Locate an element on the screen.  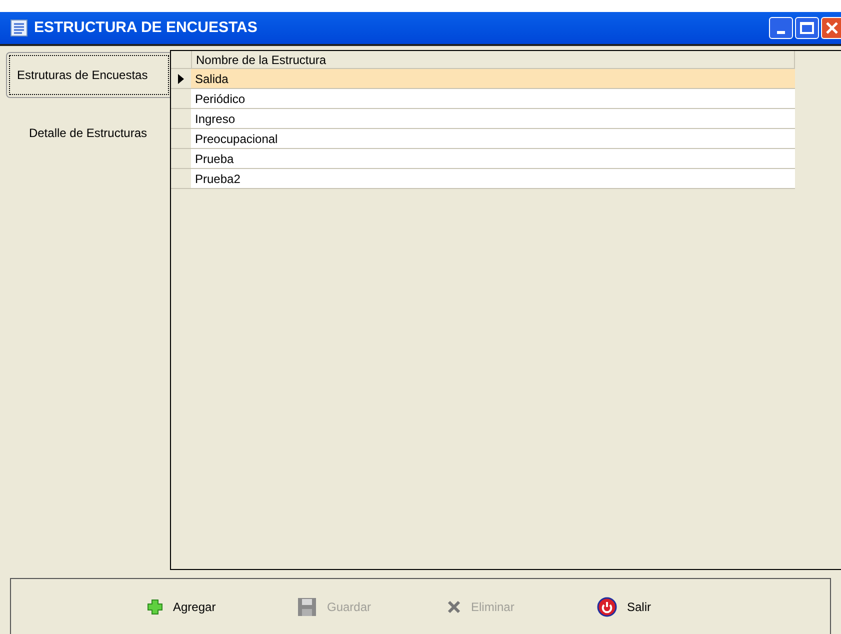
toolbar-button: Agregar is located at coordinates (222, 607).